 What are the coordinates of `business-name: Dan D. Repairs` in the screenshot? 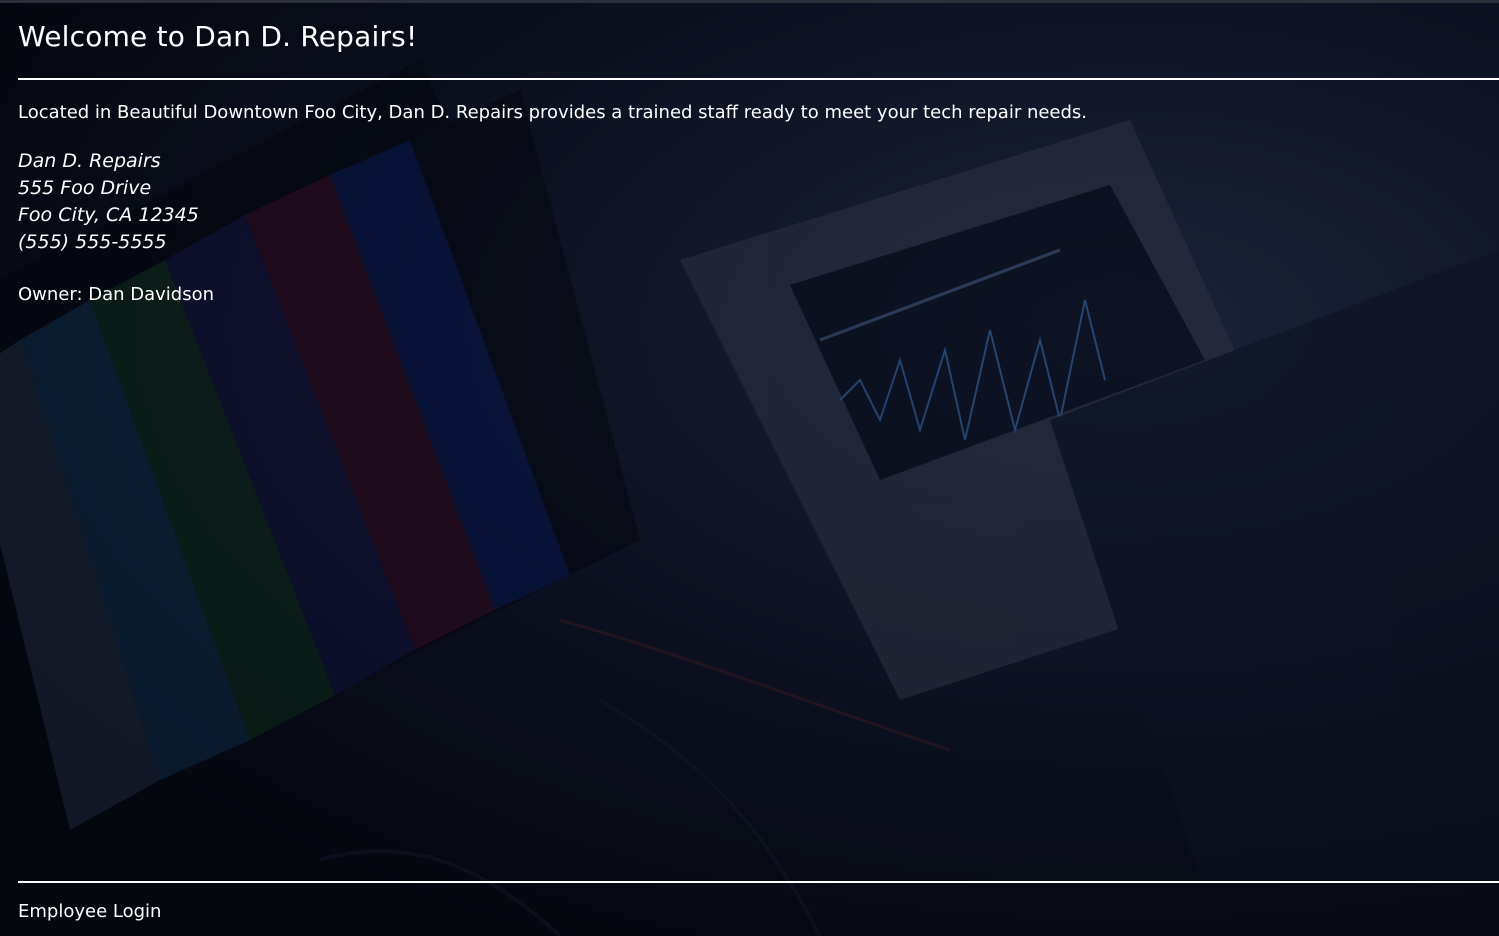 It's located at (89, 161).